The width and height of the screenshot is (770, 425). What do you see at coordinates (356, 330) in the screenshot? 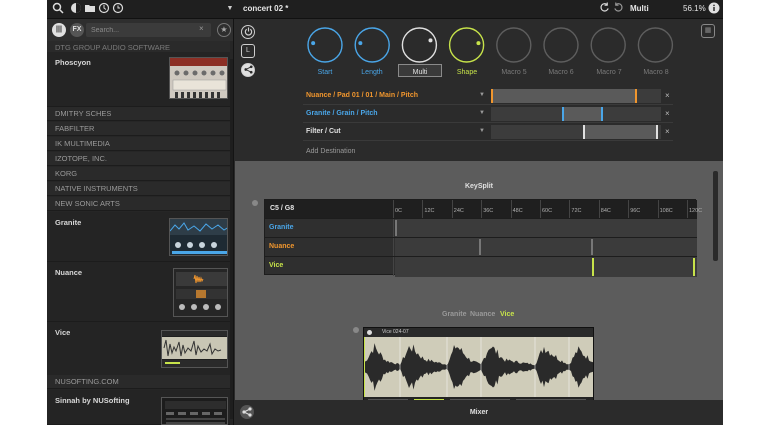
I see `waveform-toggle` at bounding box center [356, 330].